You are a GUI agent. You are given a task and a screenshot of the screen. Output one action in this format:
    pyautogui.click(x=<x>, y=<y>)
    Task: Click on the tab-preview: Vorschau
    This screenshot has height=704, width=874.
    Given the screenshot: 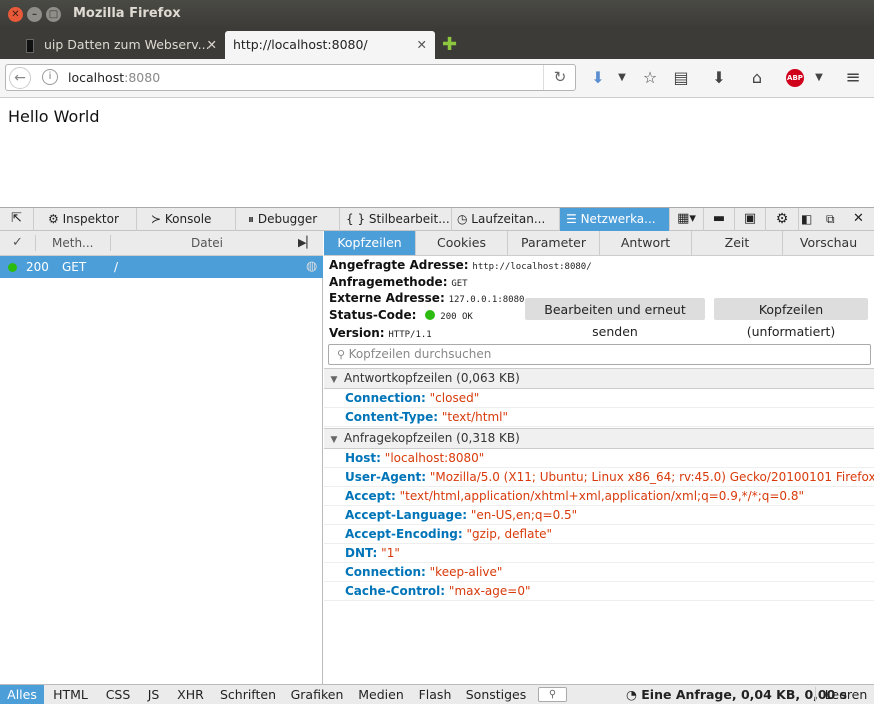 What is the action you would take?
    pyautogui.click(x=828, y=243)
    